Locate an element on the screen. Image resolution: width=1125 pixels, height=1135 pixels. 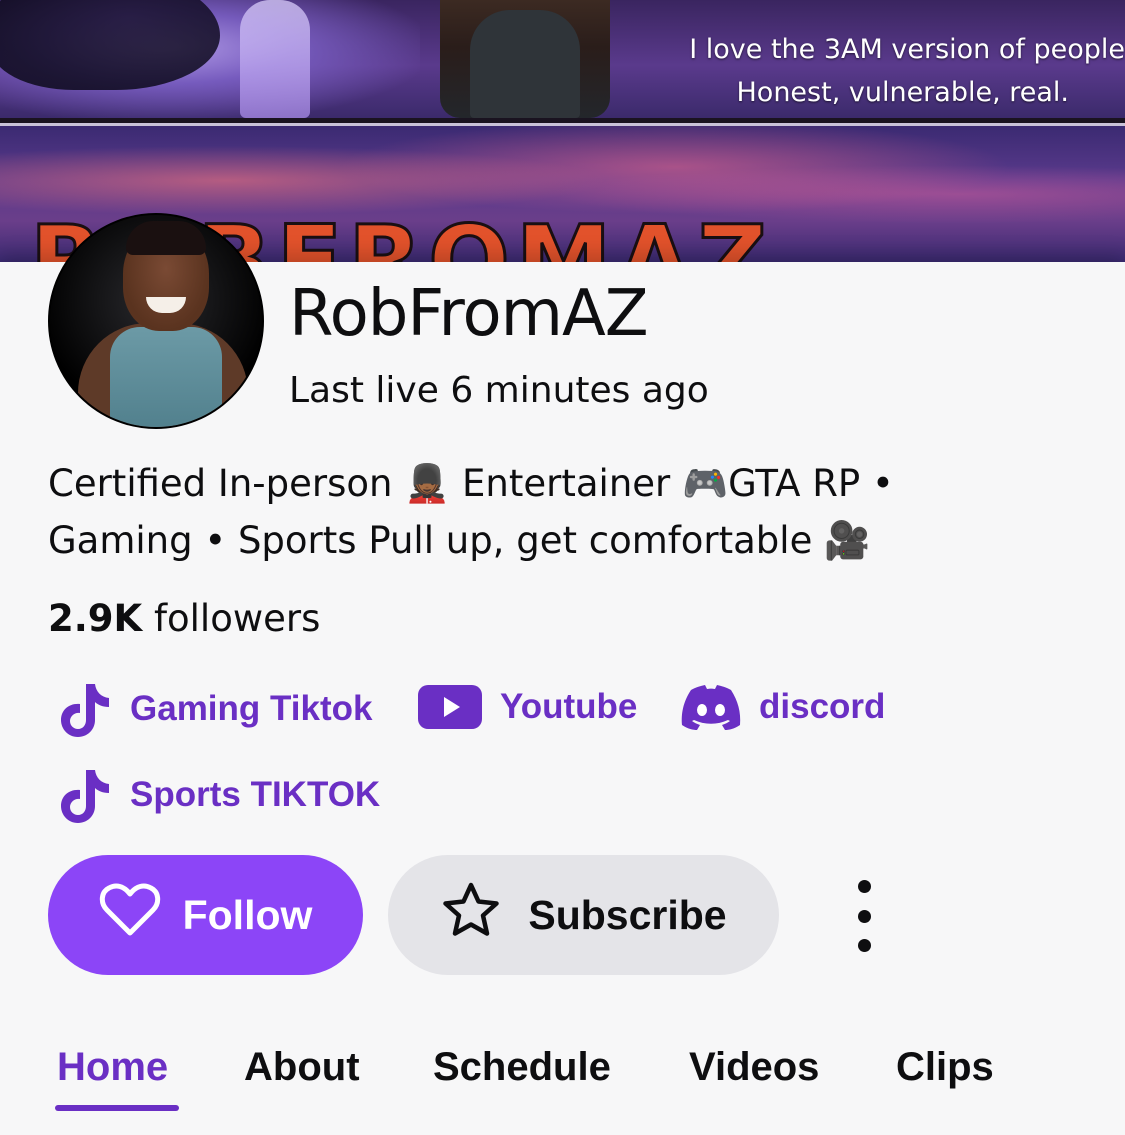
discord-icon is located at coordinates (711, 707).